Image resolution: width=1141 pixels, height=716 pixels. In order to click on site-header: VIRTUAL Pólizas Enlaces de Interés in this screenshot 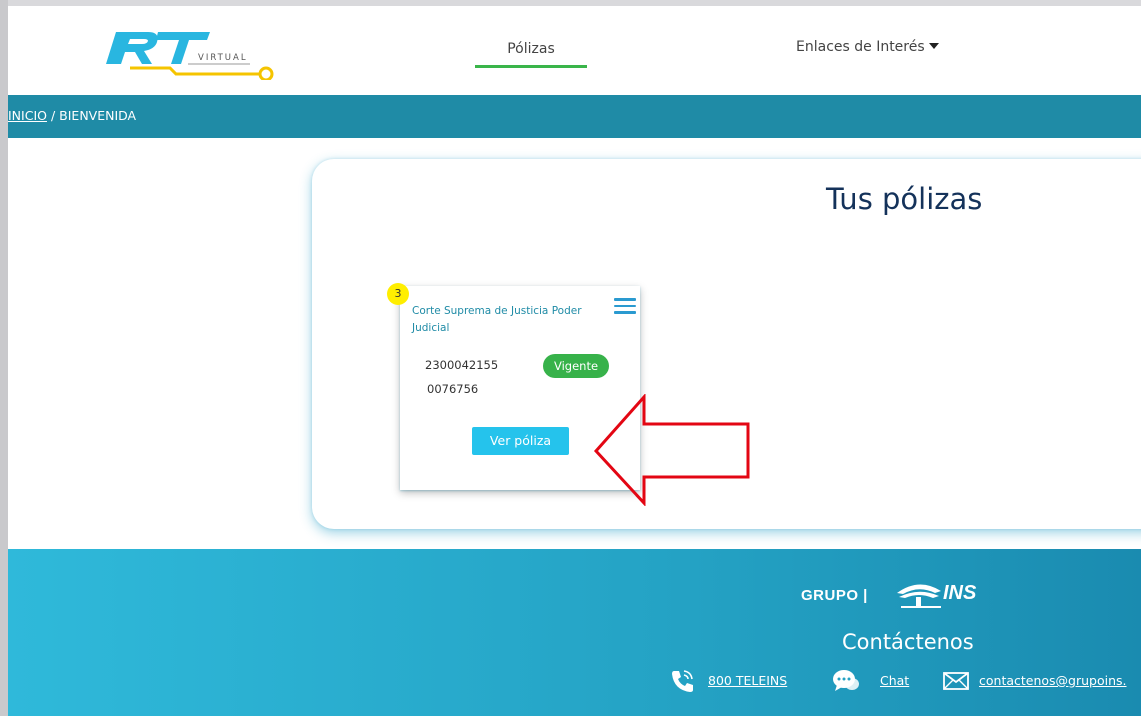, I will do `click(574, 50)`.